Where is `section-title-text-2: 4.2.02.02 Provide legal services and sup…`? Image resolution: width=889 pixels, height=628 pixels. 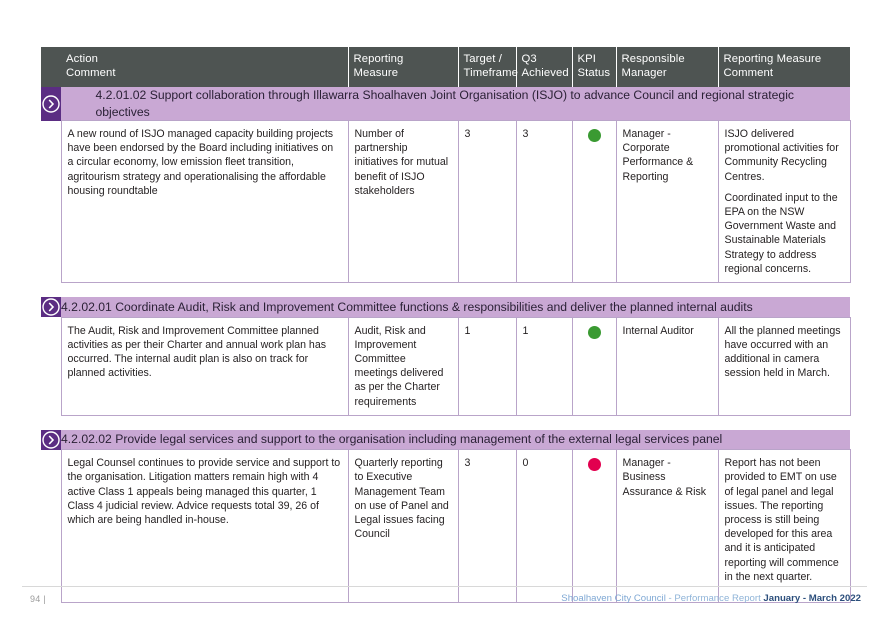
section-title-text-2: 4.2.02.02 Provide legal services and sup… is located at coordinates (392, 439).